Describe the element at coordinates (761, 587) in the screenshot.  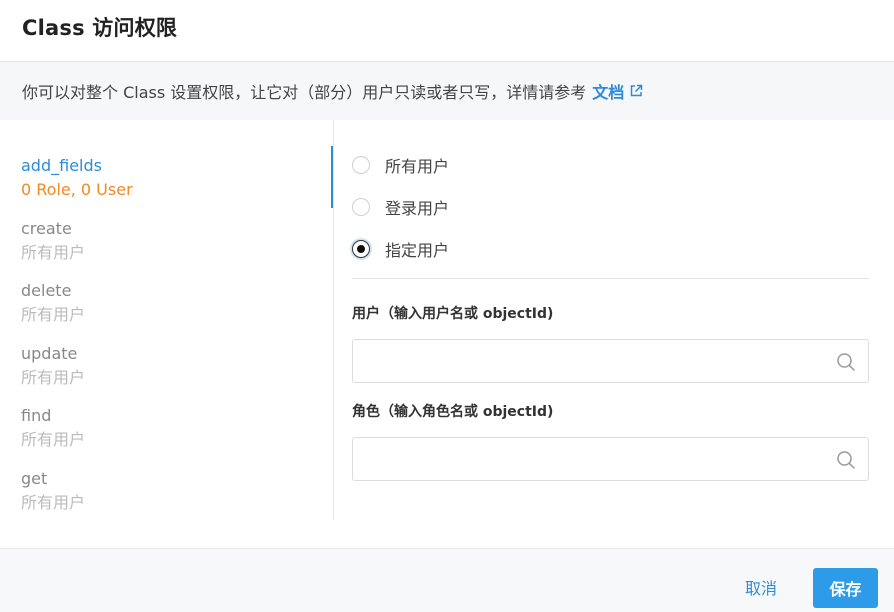
I see `cancel-button: 取消` at that location.